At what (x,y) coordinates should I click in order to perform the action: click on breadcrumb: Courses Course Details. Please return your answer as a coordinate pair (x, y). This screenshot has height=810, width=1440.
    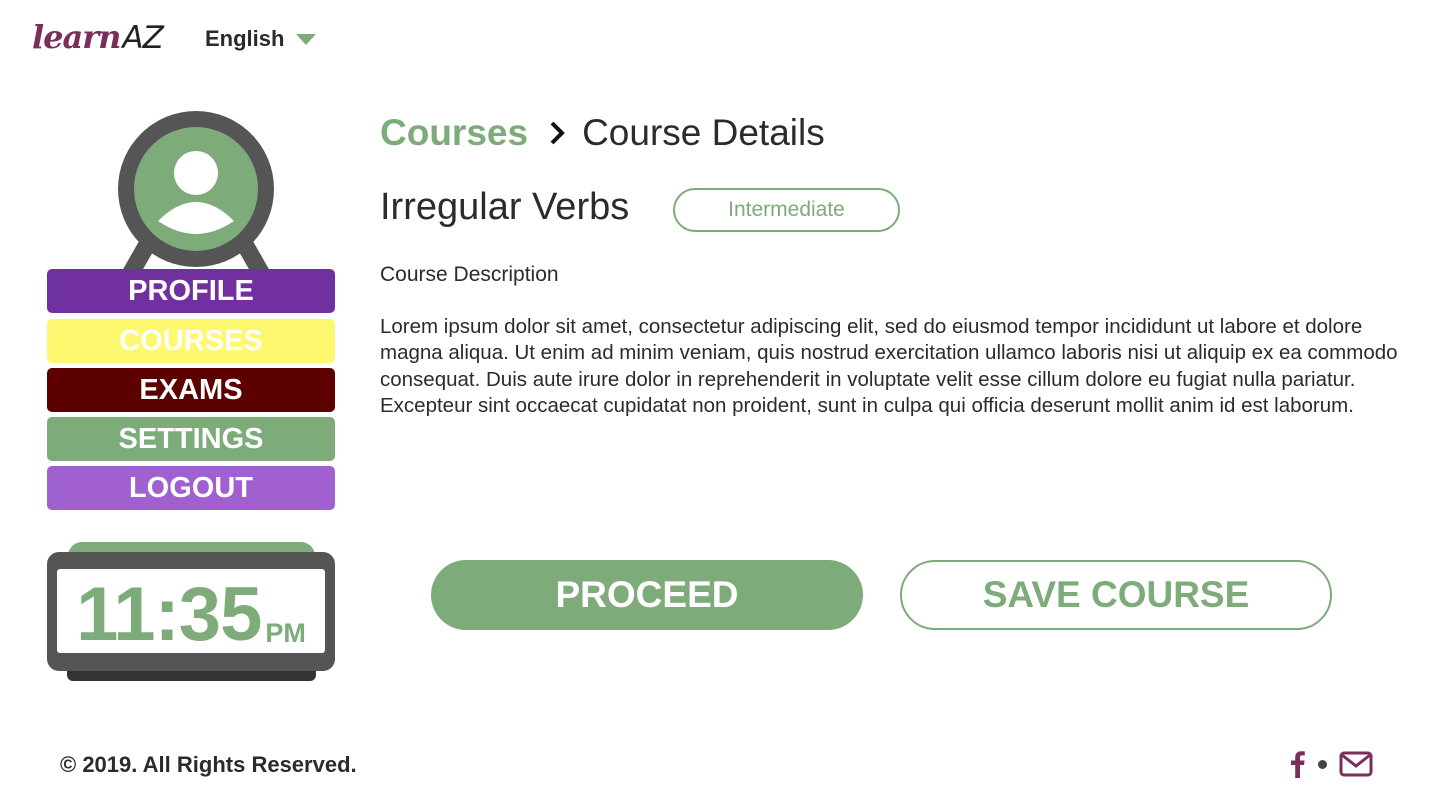
    Looking at the image, I should click on (602, 133).